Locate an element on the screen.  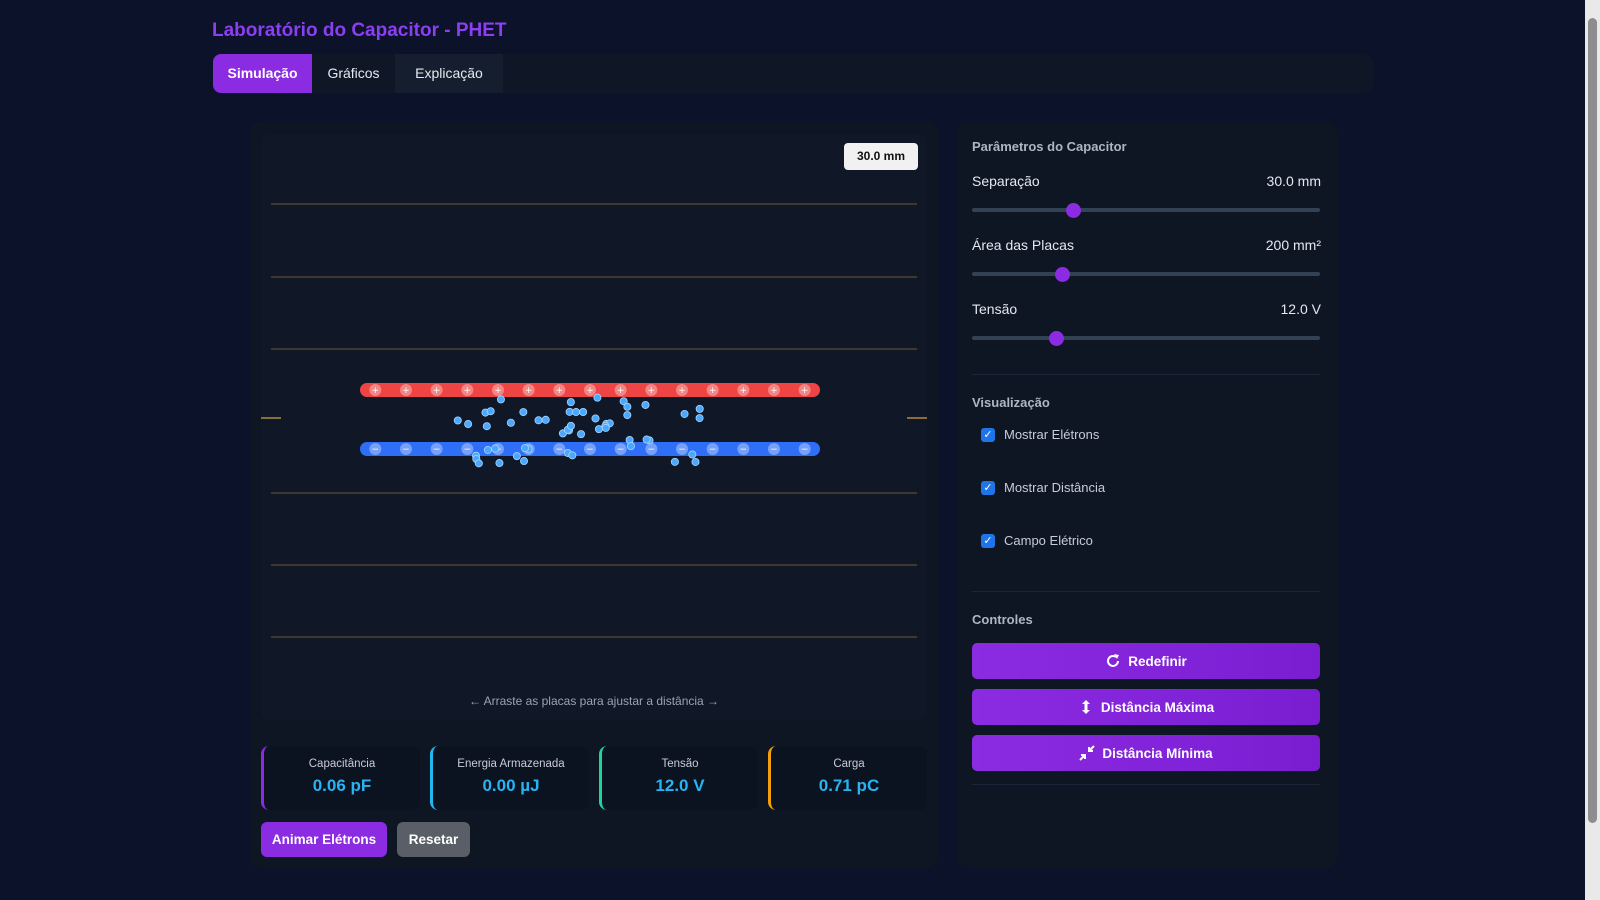
stat-capacitance: Capacitância 0.06 pF is located at coordinates (340, 778).